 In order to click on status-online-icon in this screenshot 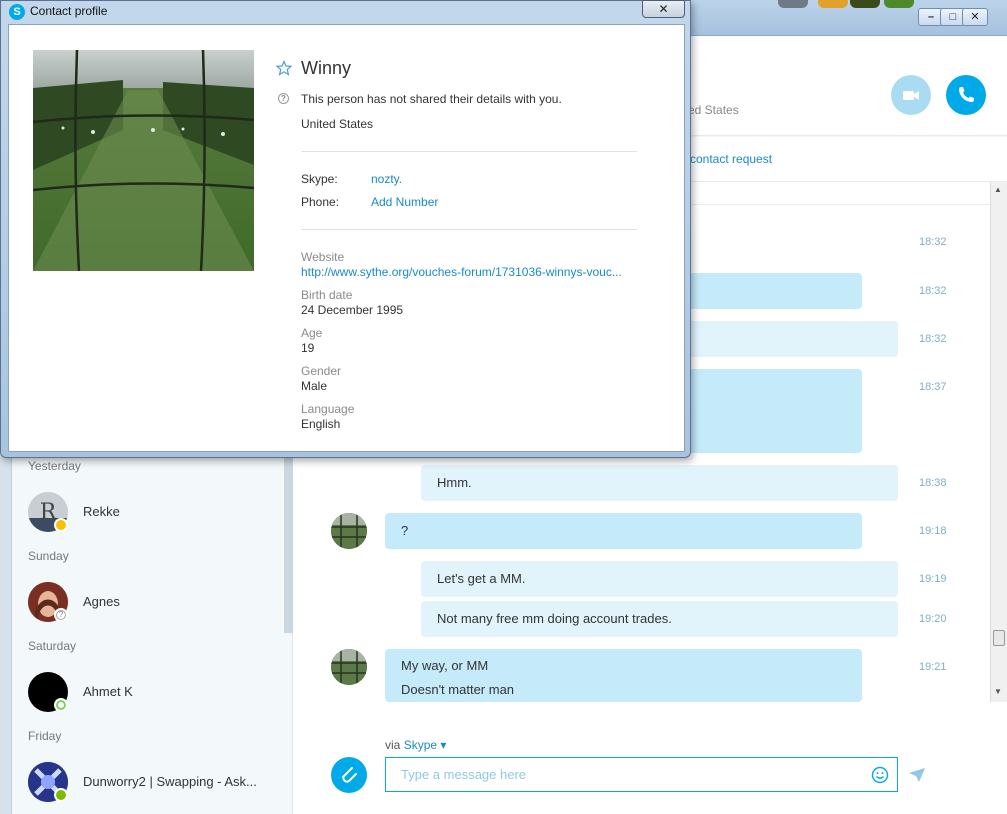, I will do `click(61, 795)`.